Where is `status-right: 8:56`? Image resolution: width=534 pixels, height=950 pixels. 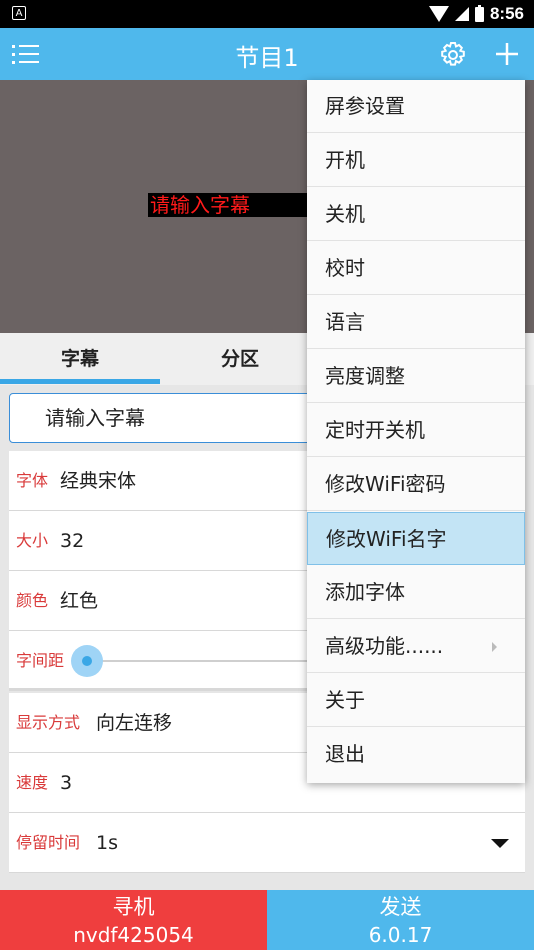
status-right: 8:56 is located at coordinates (476, 14).